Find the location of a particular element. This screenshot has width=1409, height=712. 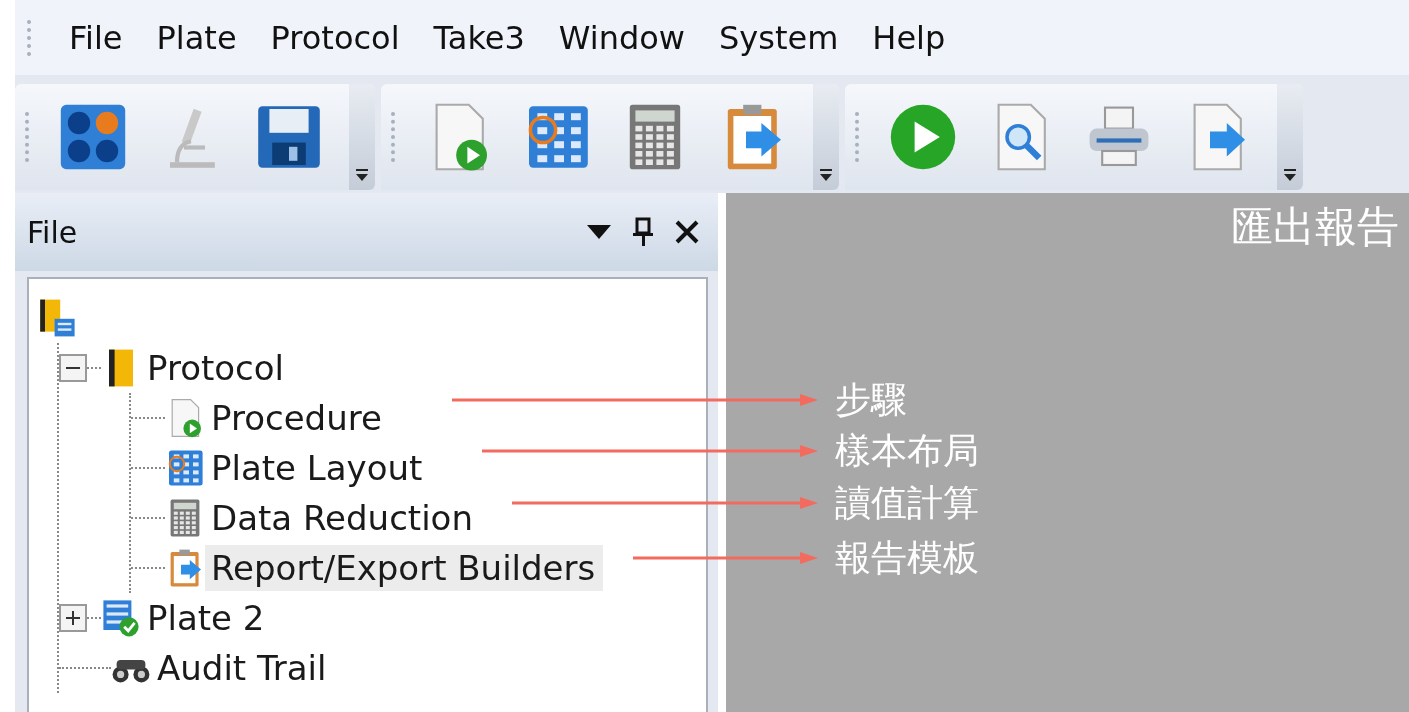

menu-item: Plate is located at coordinates (196, 37).